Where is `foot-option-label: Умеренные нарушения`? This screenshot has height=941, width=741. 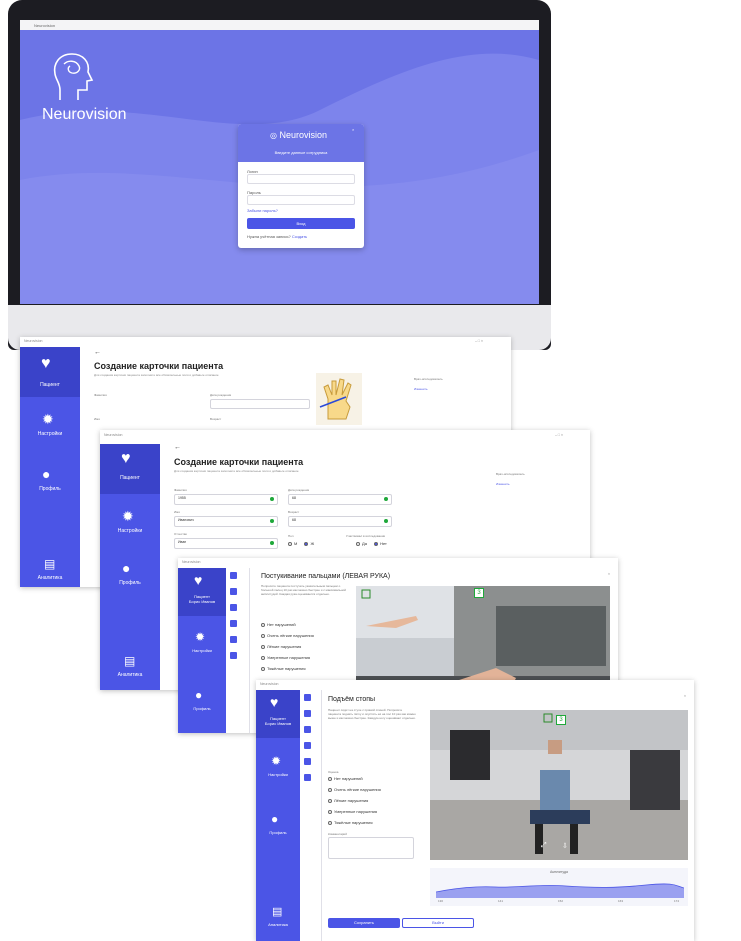 foot-option-label: Умеренные нарушения is located at coordinates (356, 811).